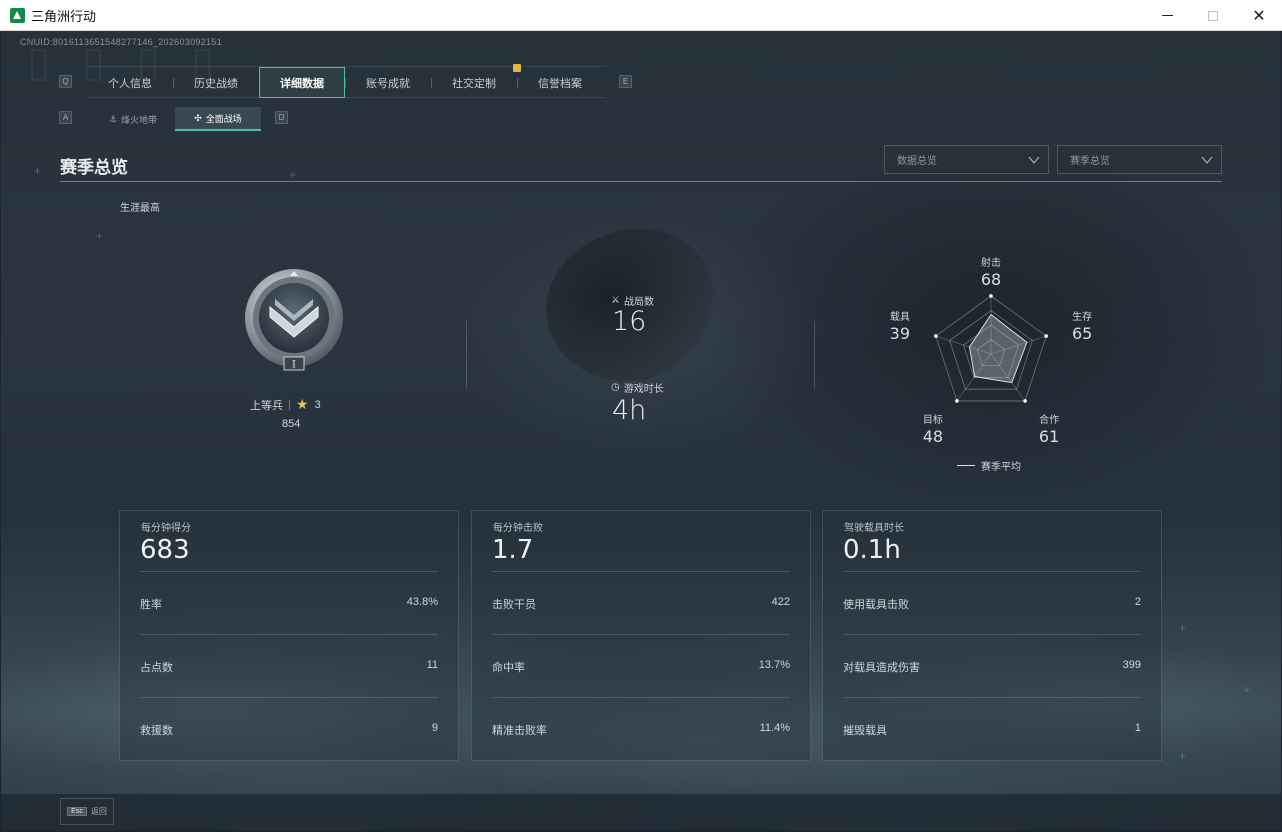 This screenshot has height=832, width=1282. I want to click on radar-axis-label: 生存, so click(1082, 316).